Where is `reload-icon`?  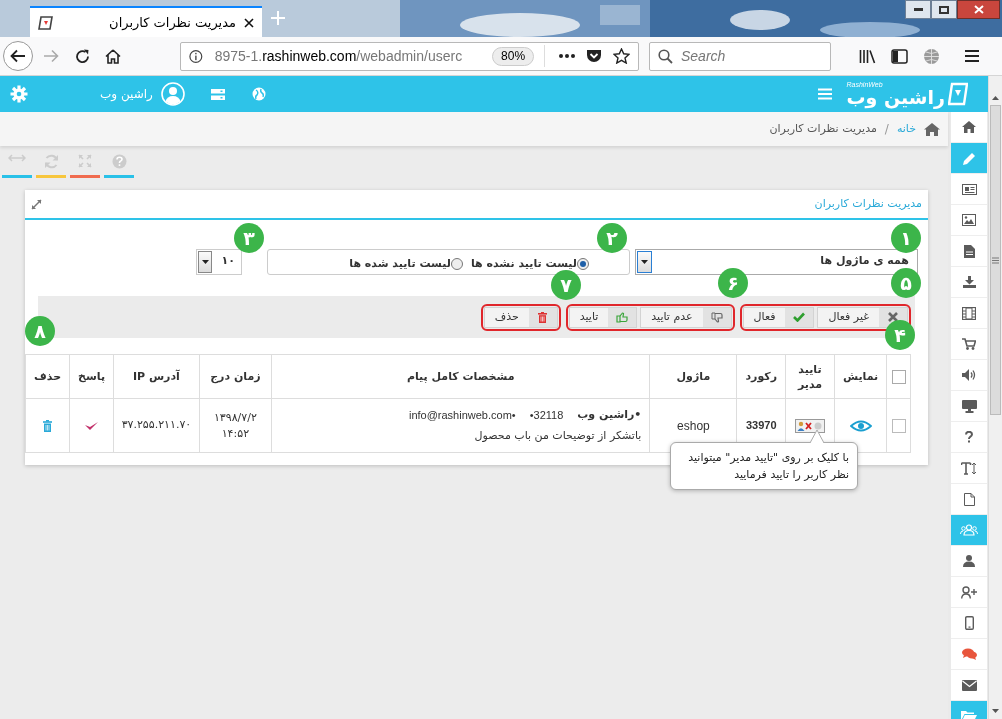
reload-icon is located at coordinates (82, 56).